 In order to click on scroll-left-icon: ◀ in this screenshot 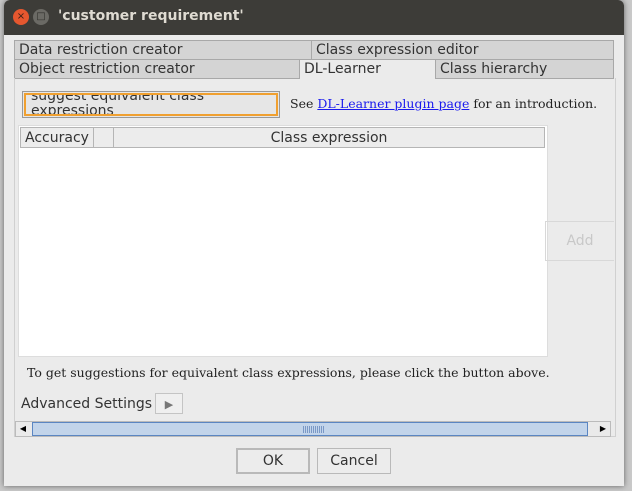, I will do `click(23, 429)`.